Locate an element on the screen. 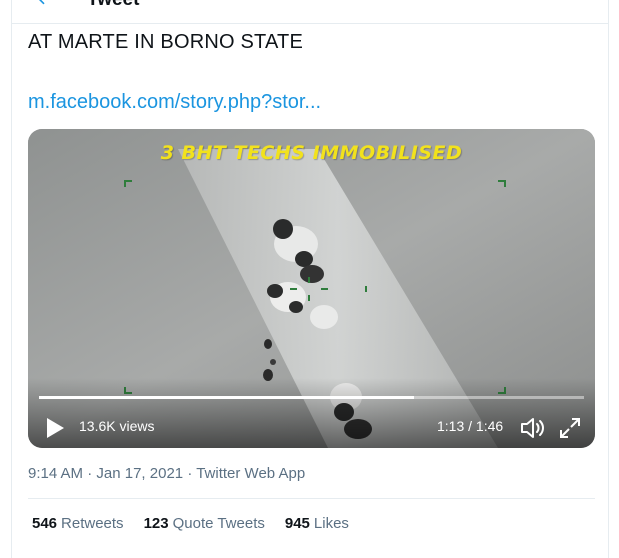  tweet-text: AT MARTE IN BORNO STATE is located at coordinates (166, 42).